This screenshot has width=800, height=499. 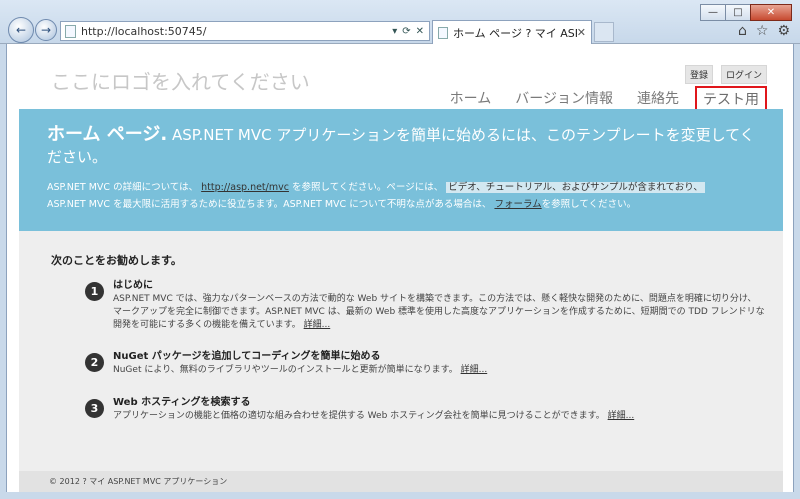 What do you see at coordinates (366, 187) in the screenshot?
I see `desc-text: を参照してください。ページには、` at bounding box center [366, 187].